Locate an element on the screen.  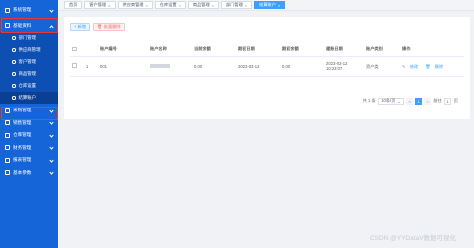
cart-icon is located at coordinates (7, 123).